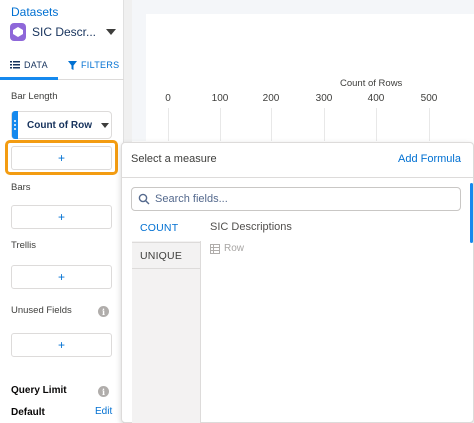 This screenshot has height=423, width=474. Describe the element at coordinates (35, 12) in the screenshot. I see `datasets-title: Datasets` at that location.